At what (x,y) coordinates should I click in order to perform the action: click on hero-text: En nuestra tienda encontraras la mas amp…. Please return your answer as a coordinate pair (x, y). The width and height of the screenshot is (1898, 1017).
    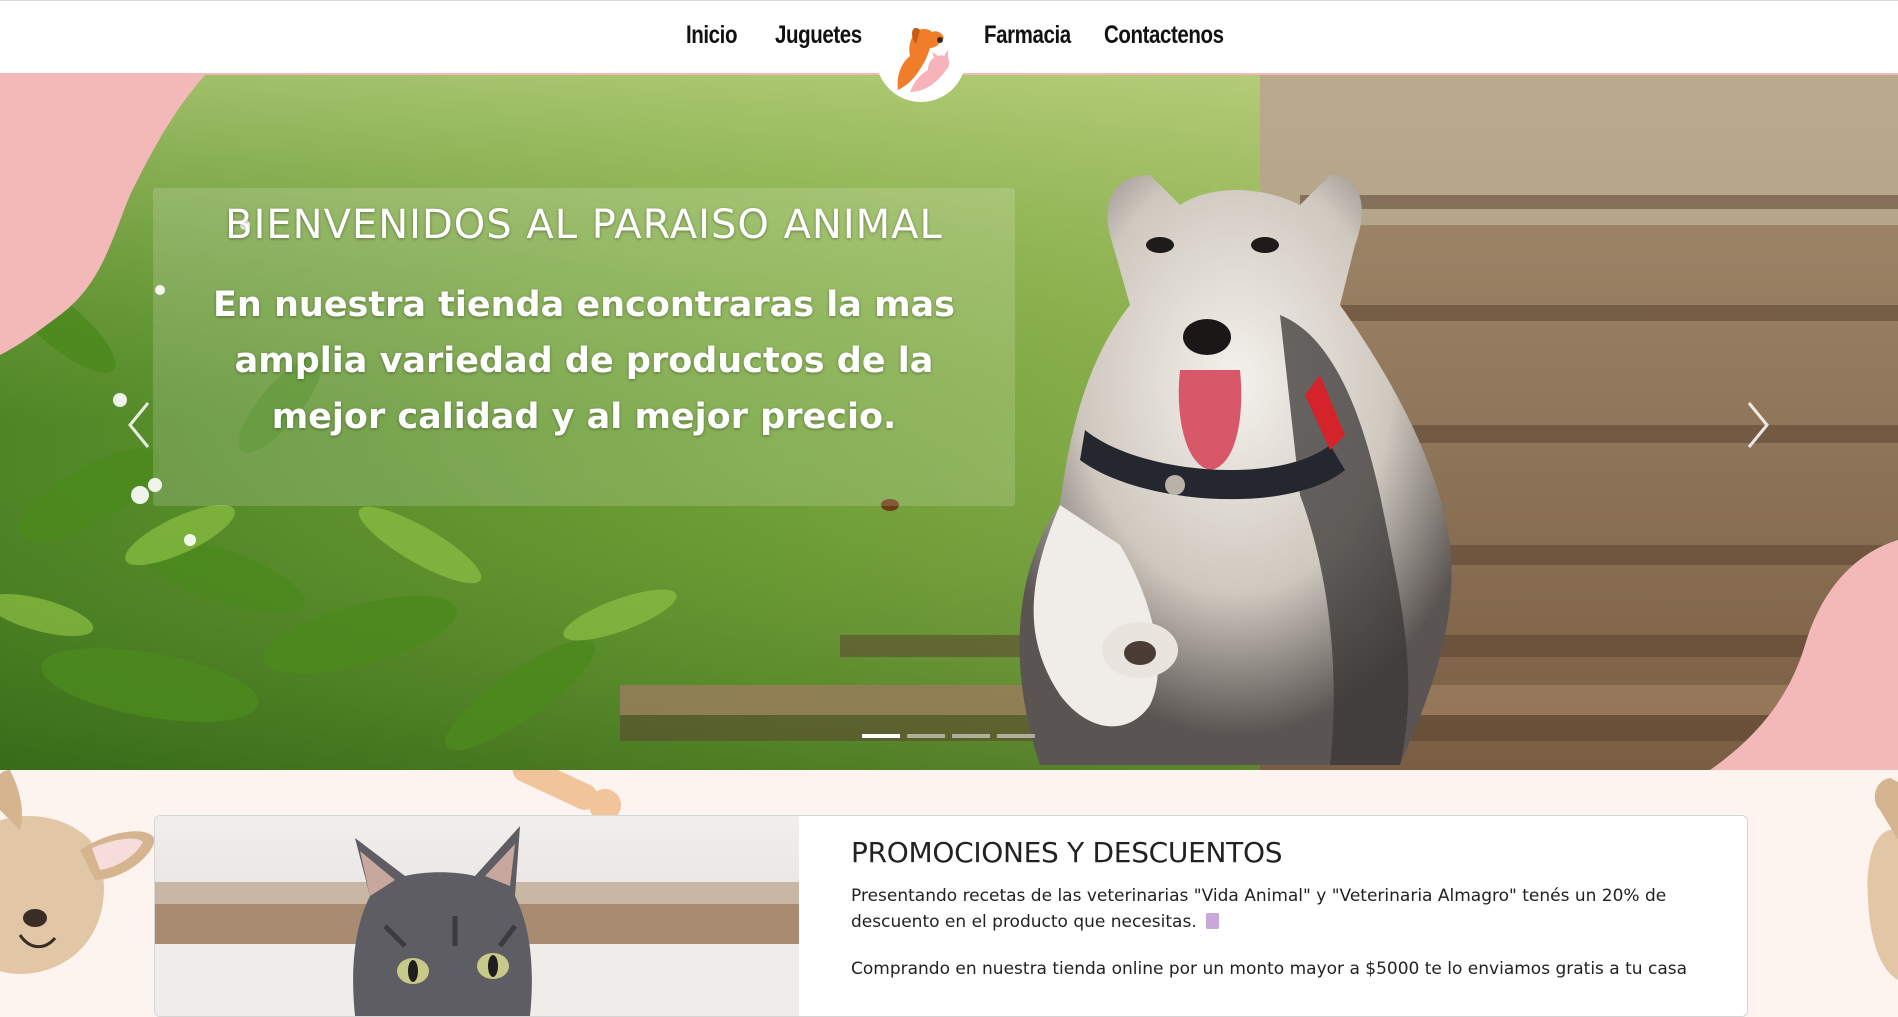
    Looking at the image, I should click on (584, 361).